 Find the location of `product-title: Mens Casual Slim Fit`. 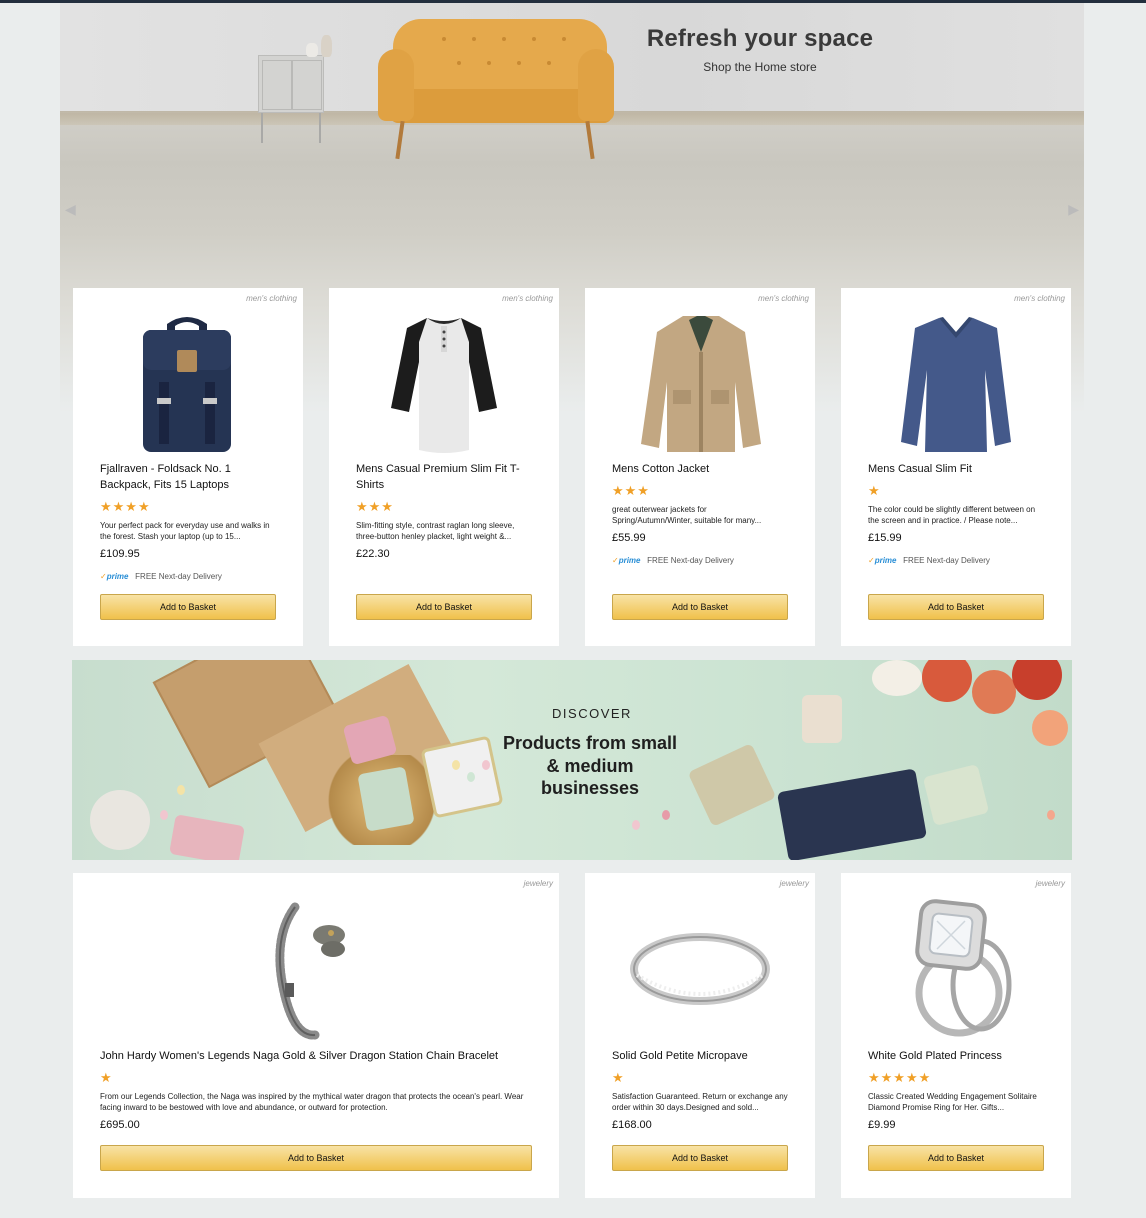

product-title: Mens Casual Slim Fit is located at coordinates (958, 469).